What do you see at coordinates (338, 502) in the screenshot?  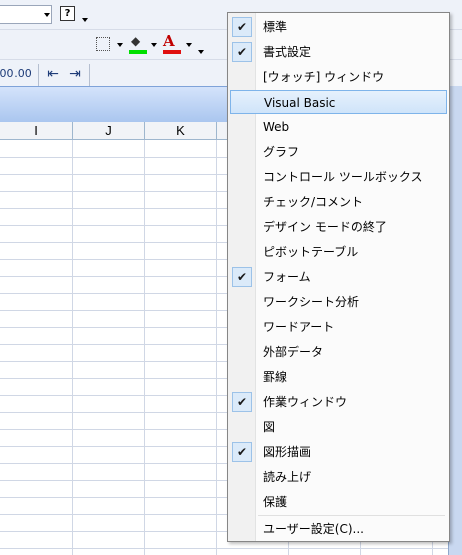 I see `menu-item: 保護` at bounding box center [338, 502].